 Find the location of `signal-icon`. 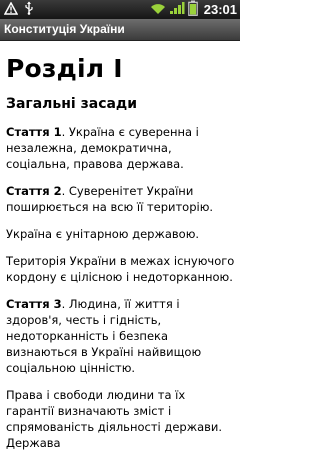

signal-icon is located at coordinates (177, 9).